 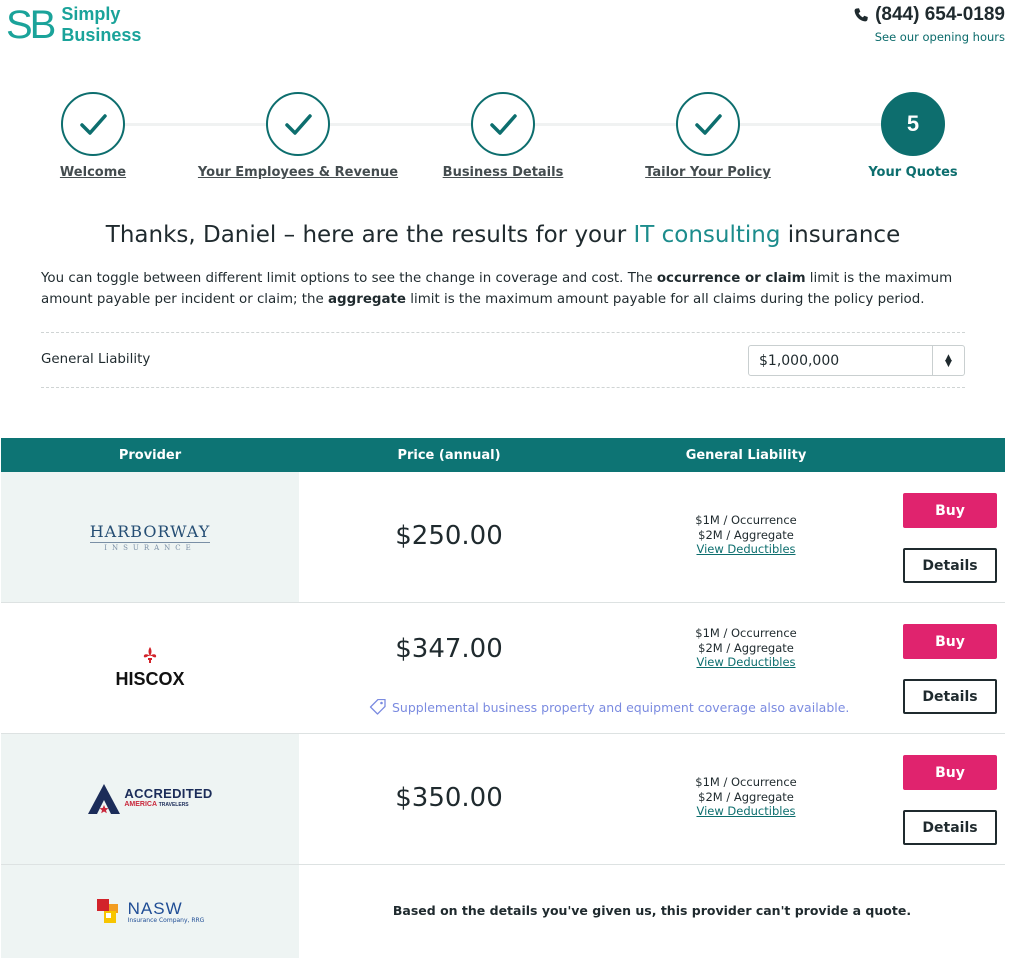 What do you see at coordinates (150, 654) in the screenshot?
I see `fleur-de-lis-icon` at bounding box center [150, 654].